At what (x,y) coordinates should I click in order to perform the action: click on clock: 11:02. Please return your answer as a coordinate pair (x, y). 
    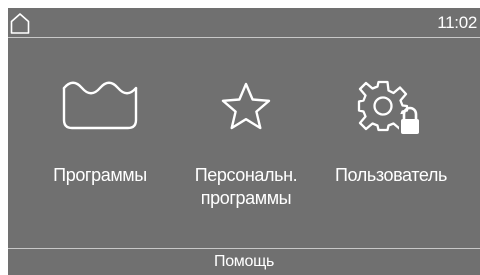
    Looking at the image, I should click on (457, 22).